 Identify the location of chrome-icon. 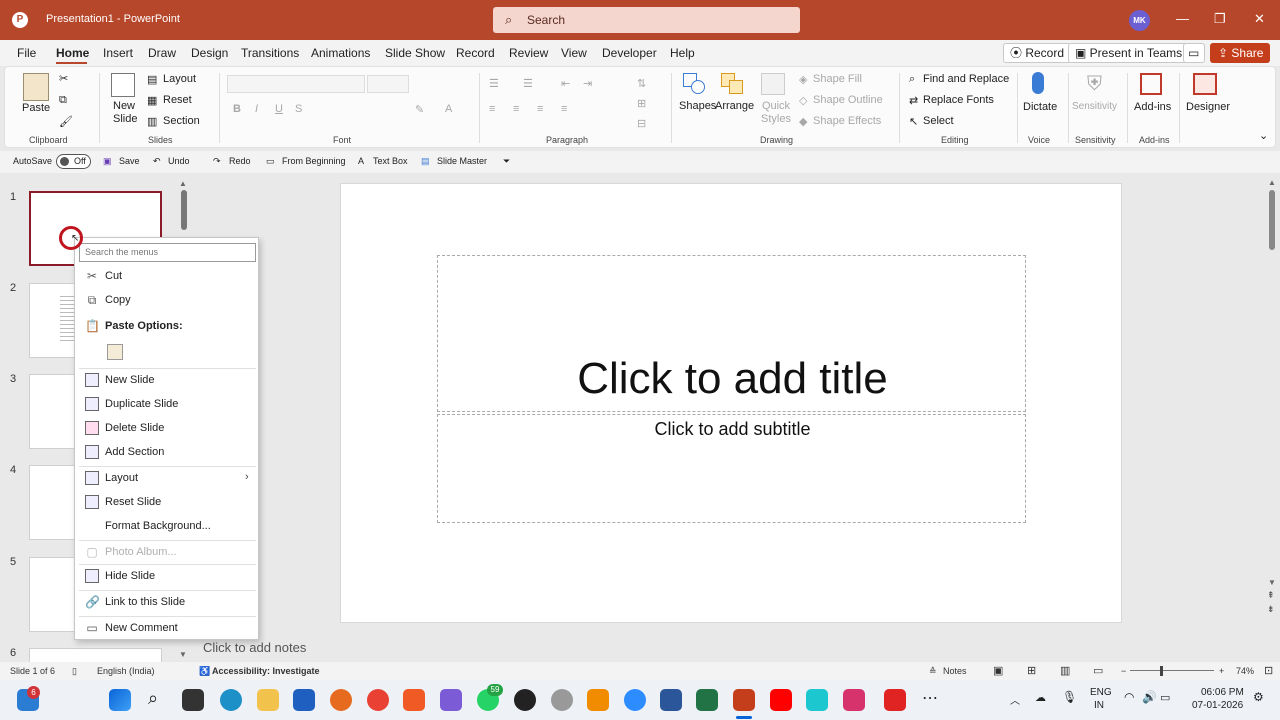
(378, 700).